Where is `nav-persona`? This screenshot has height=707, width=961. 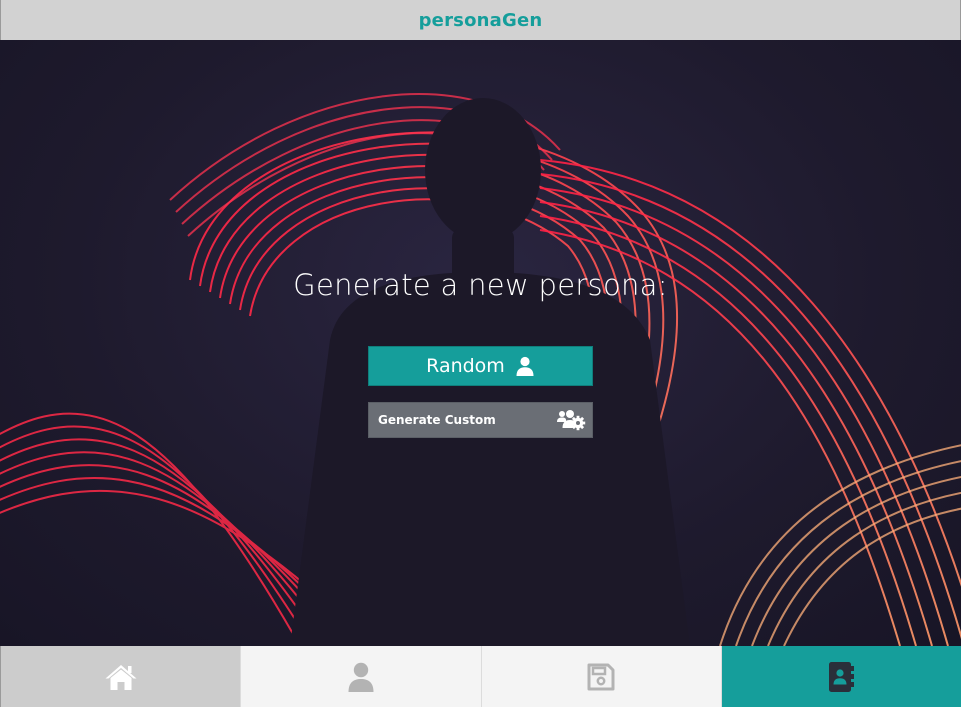 nav-persona is located at coordinates (361, 676).